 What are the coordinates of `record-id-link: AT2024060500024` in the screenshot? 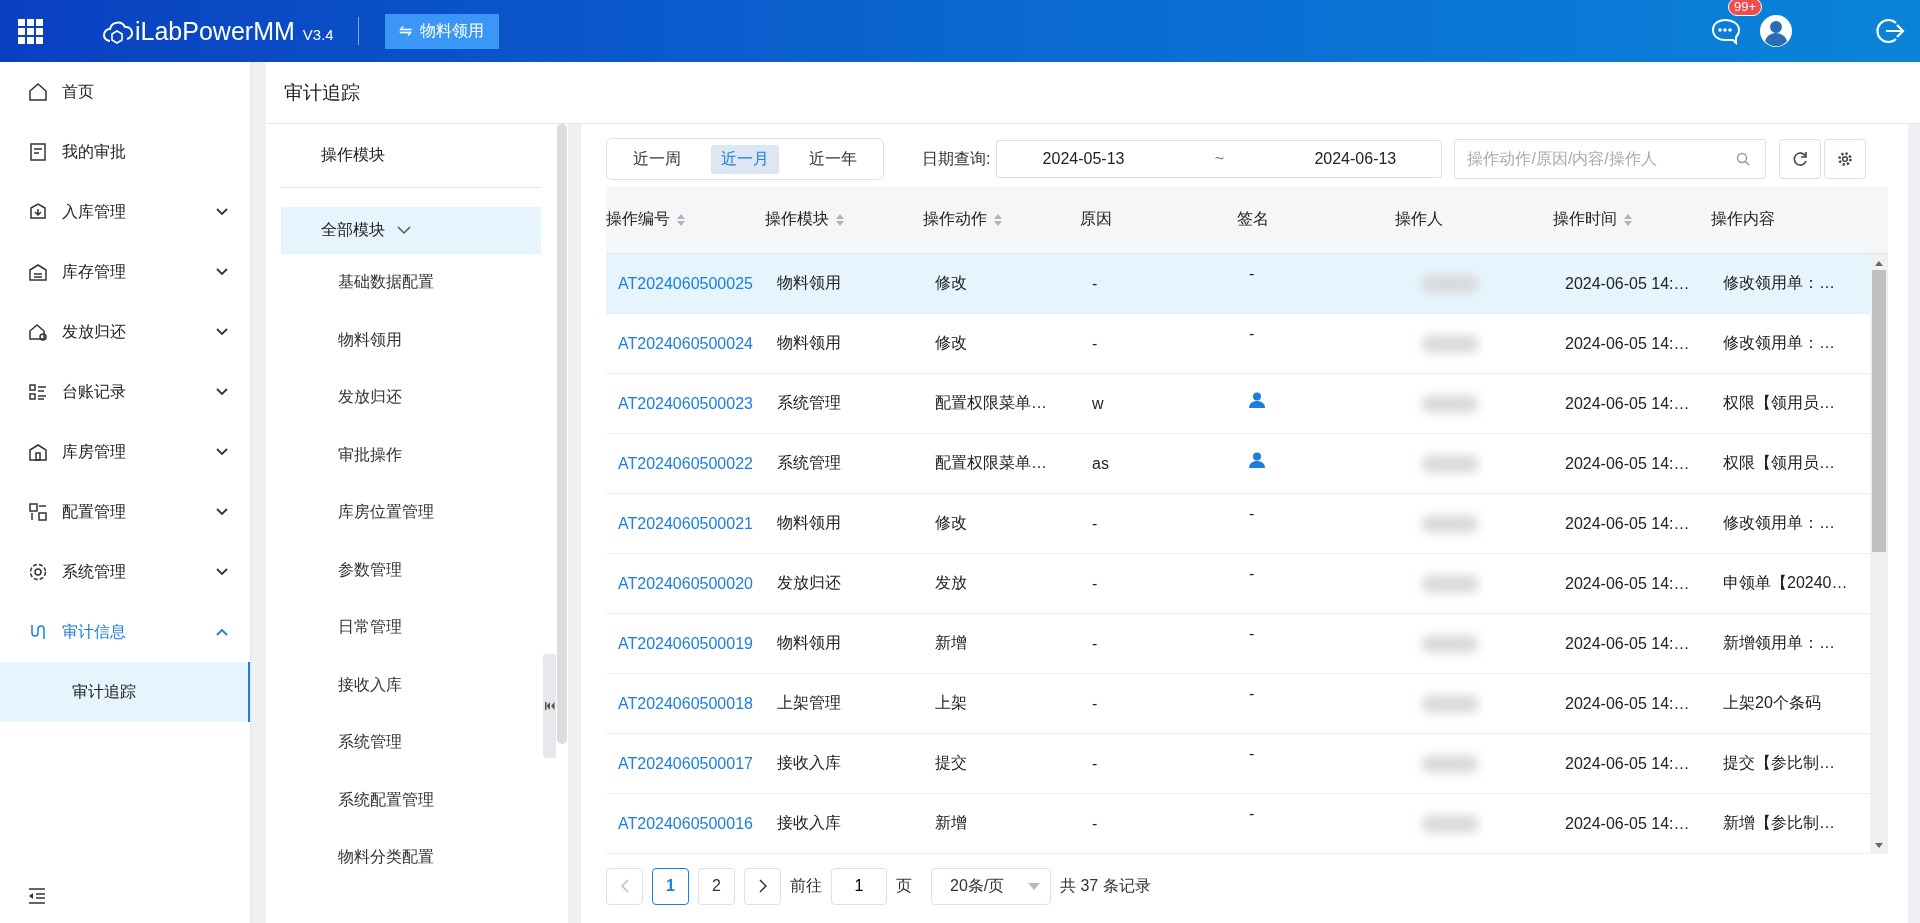 It's located at (685, 343).